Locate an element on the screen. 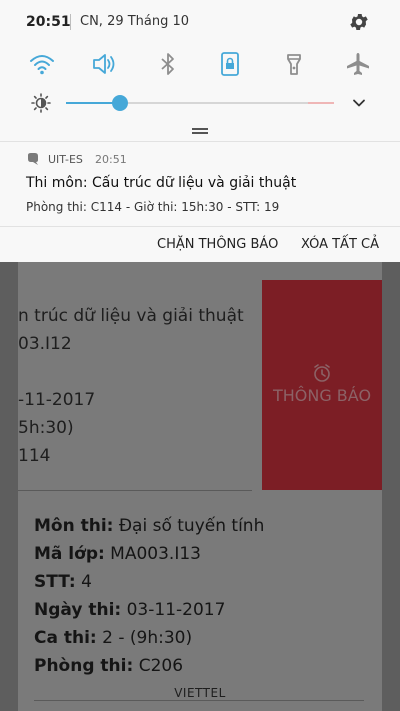 This screenshot has width=400, height=711. notification-actions: CHẶN THÔNG BÁO XÓA TẤT CẢ is located at coordinates (200, 244).